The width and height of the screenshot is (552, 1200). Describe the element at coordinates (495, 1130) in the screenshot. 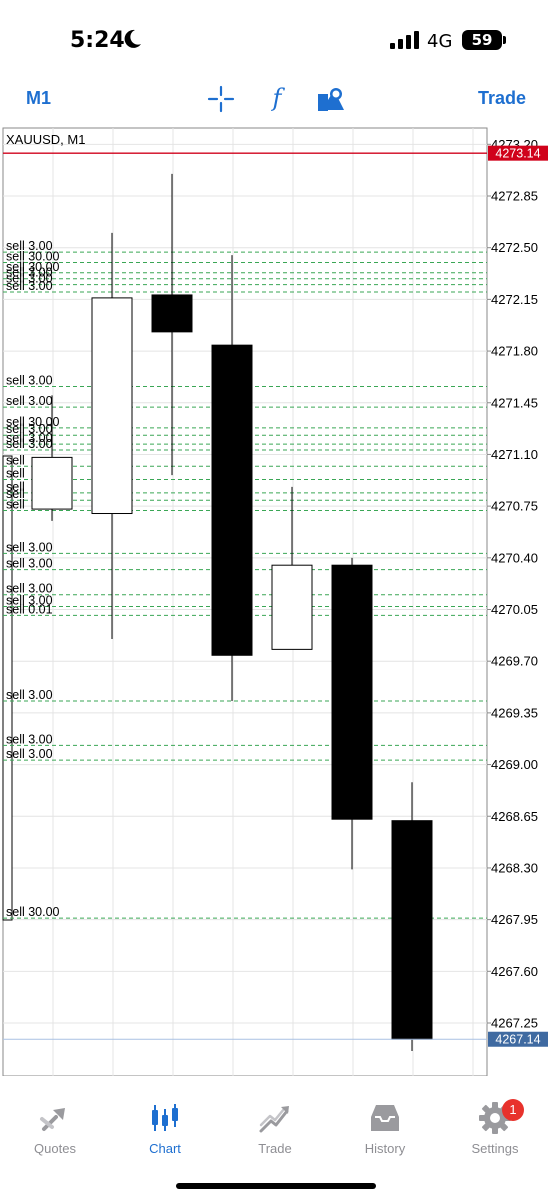

I see `tab-settings: Settings 1` at that location.